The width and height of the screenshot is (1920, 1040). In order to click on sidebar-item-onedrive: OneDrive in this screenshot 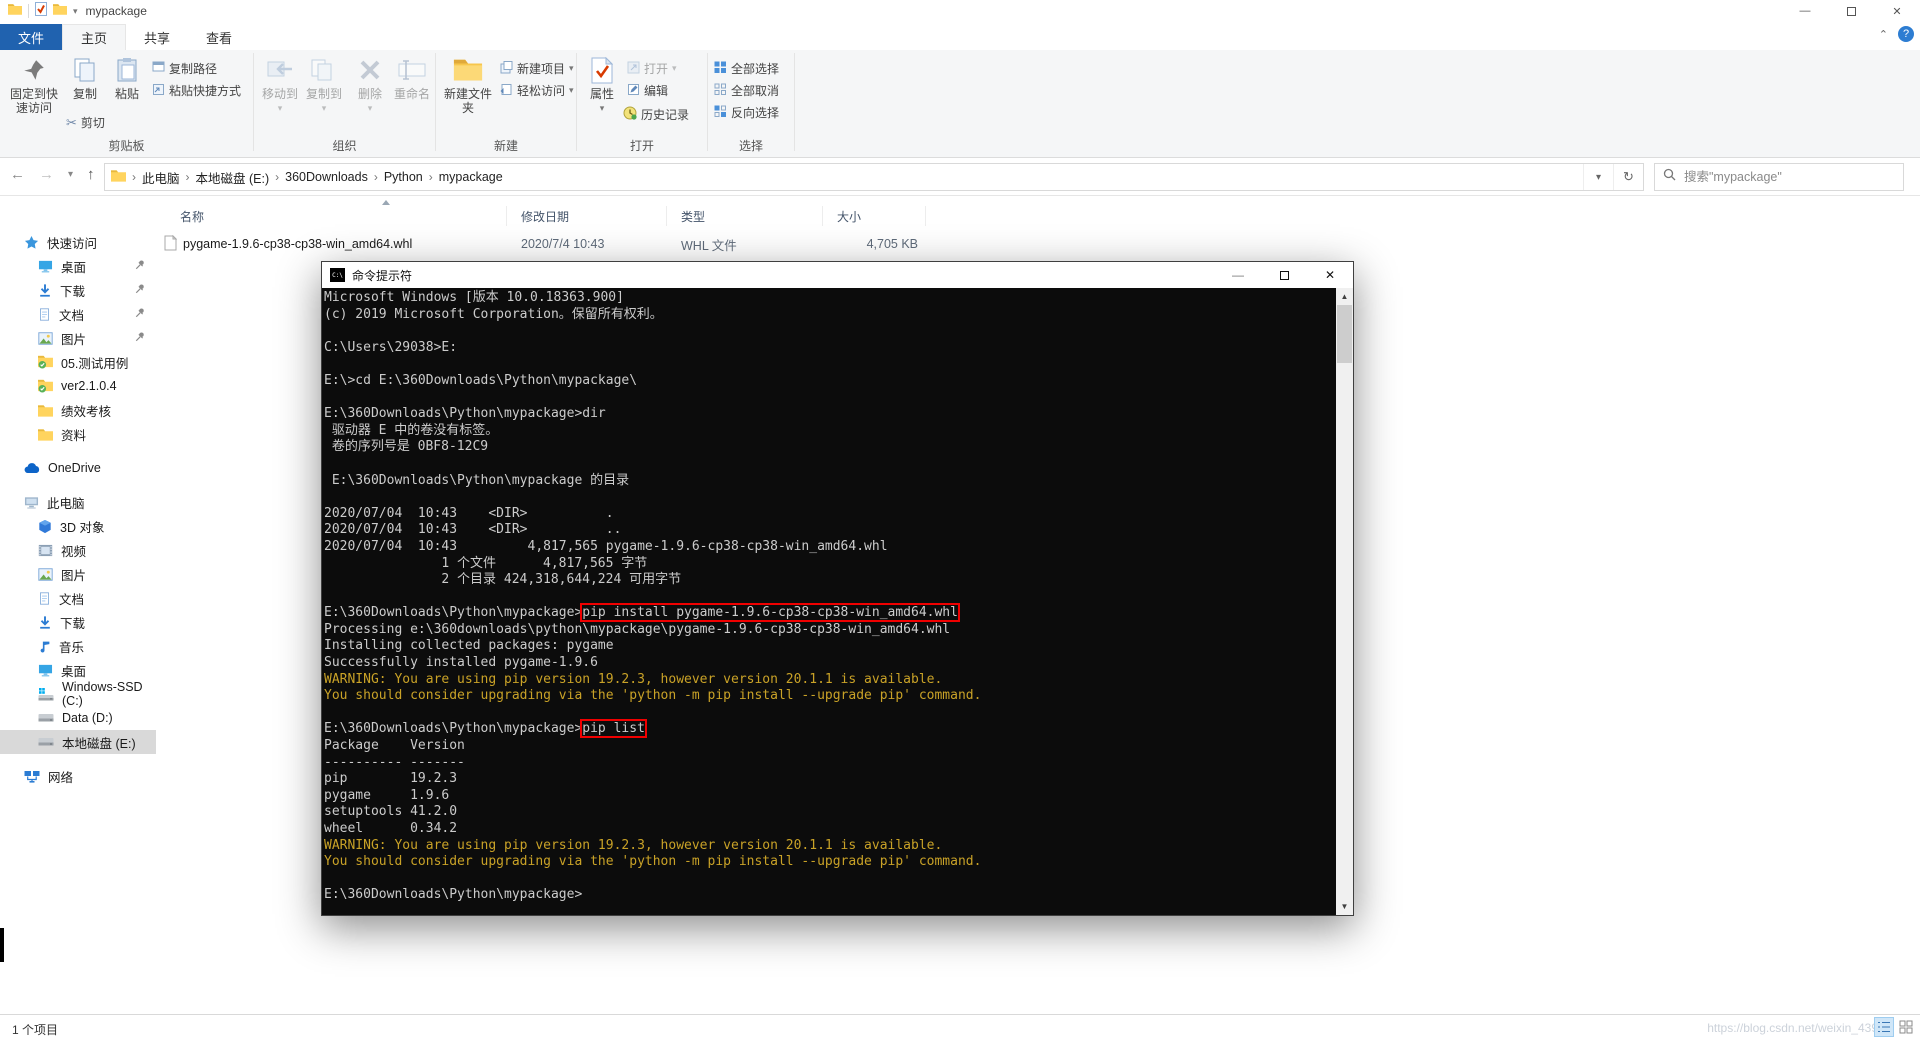, I will do `click(78, 468)`.